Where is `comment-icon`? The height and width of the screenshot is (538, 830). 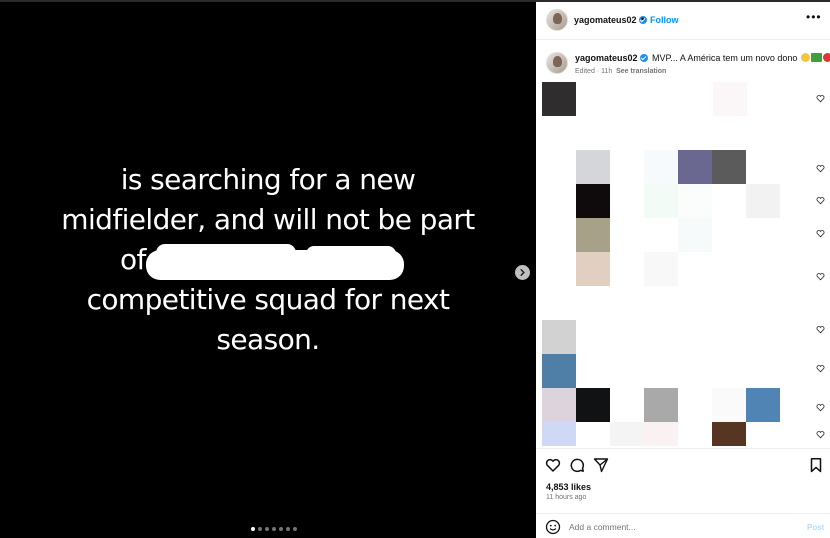 comment-icon is located at coordinates (577, 465).